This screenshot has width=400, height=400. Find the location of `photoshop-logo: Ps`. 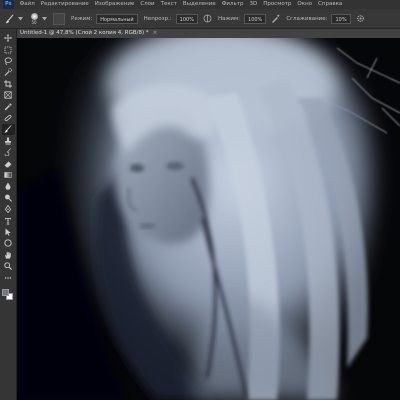

photoshop-logo: Ps is located at coordinates (8, 4).